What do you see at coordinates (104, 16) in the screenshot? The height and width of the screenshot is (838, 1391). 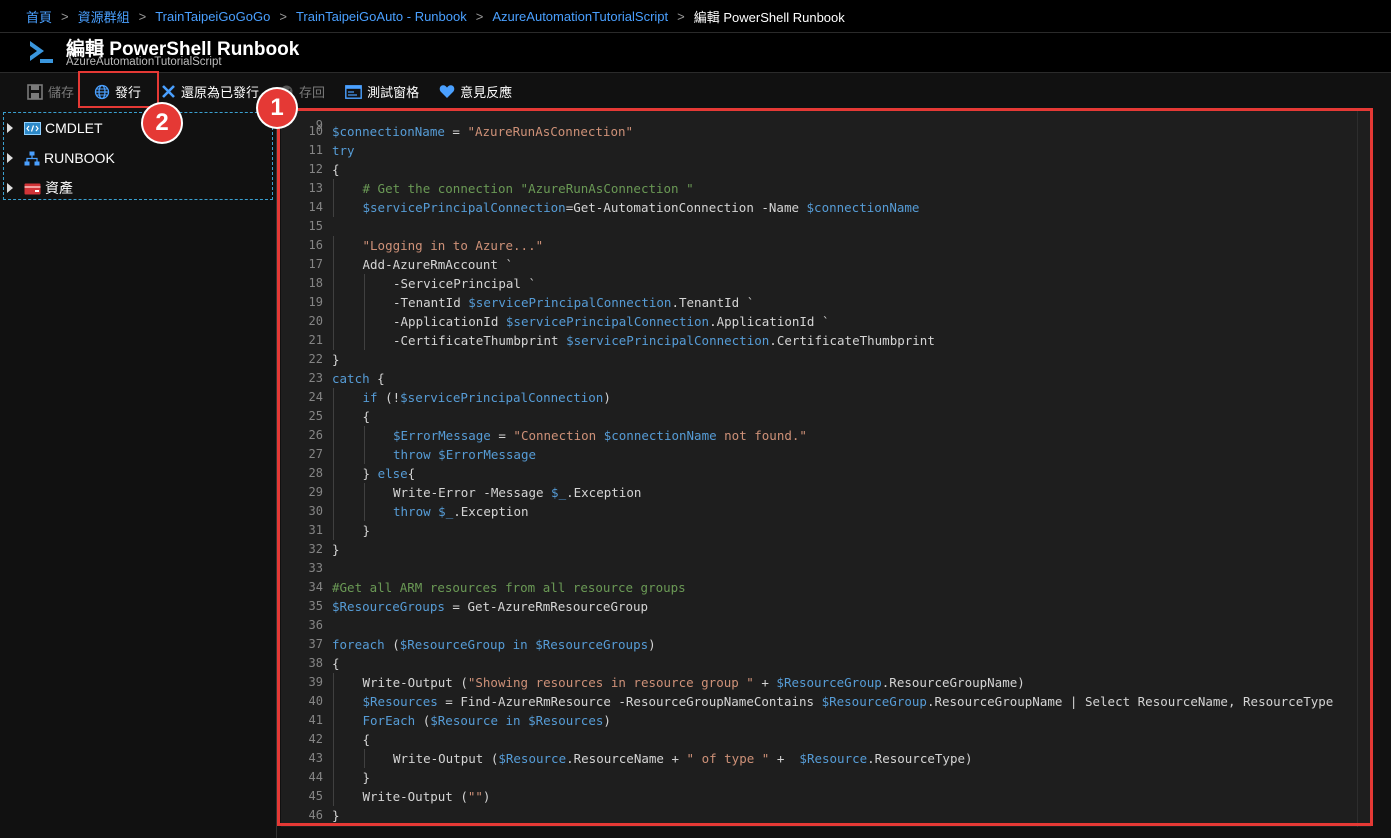 I see `breadcrumb-resource-groups: 資源群組` at bounding box center [104, 16].